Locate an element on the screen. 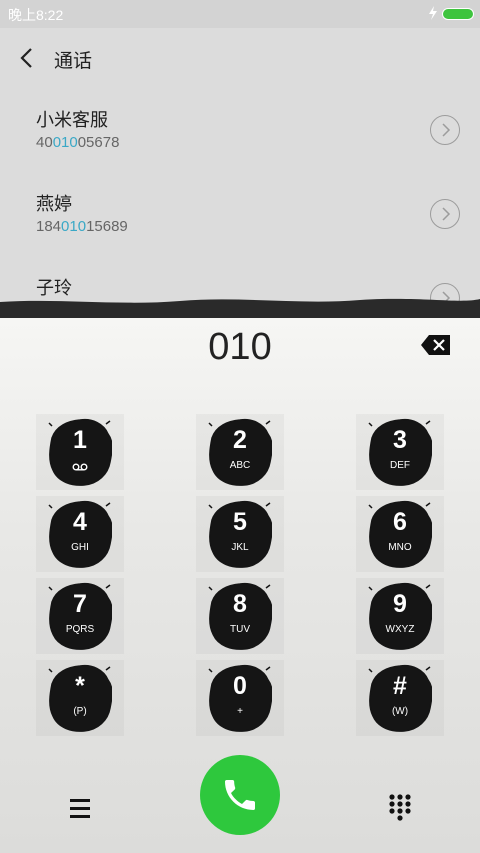 The width and height of the screenshot is (480, 853). charging-icon is located at coordinates (433, 13).